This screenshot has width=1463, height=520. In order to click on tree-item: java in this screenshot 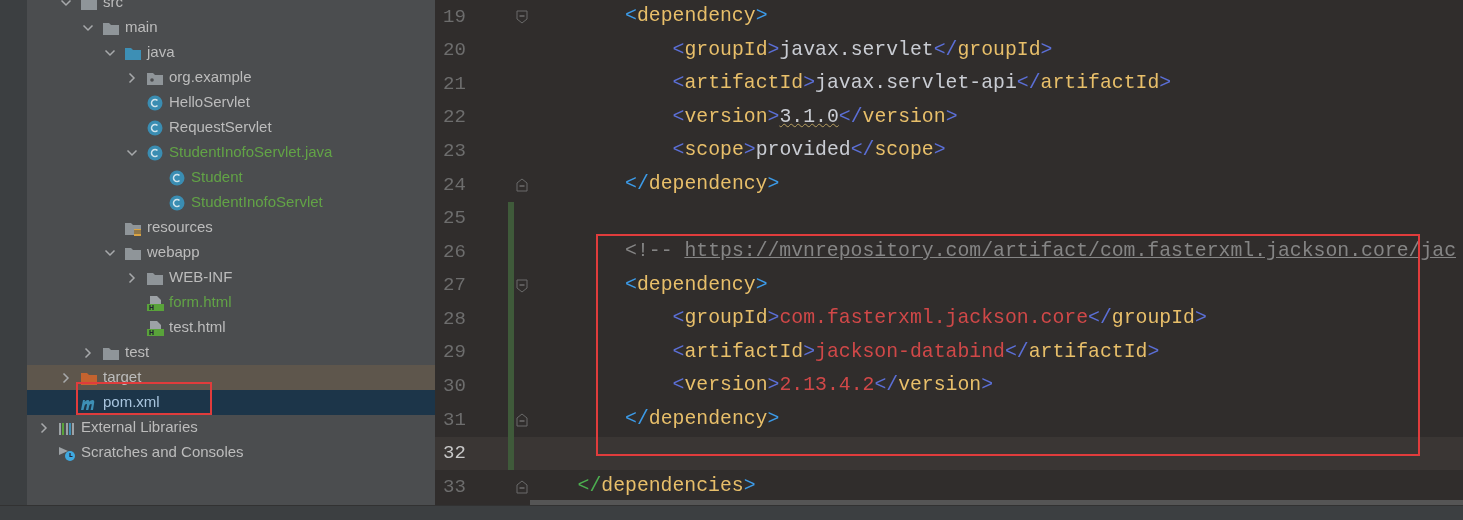, I will do `click(231, 52)`.